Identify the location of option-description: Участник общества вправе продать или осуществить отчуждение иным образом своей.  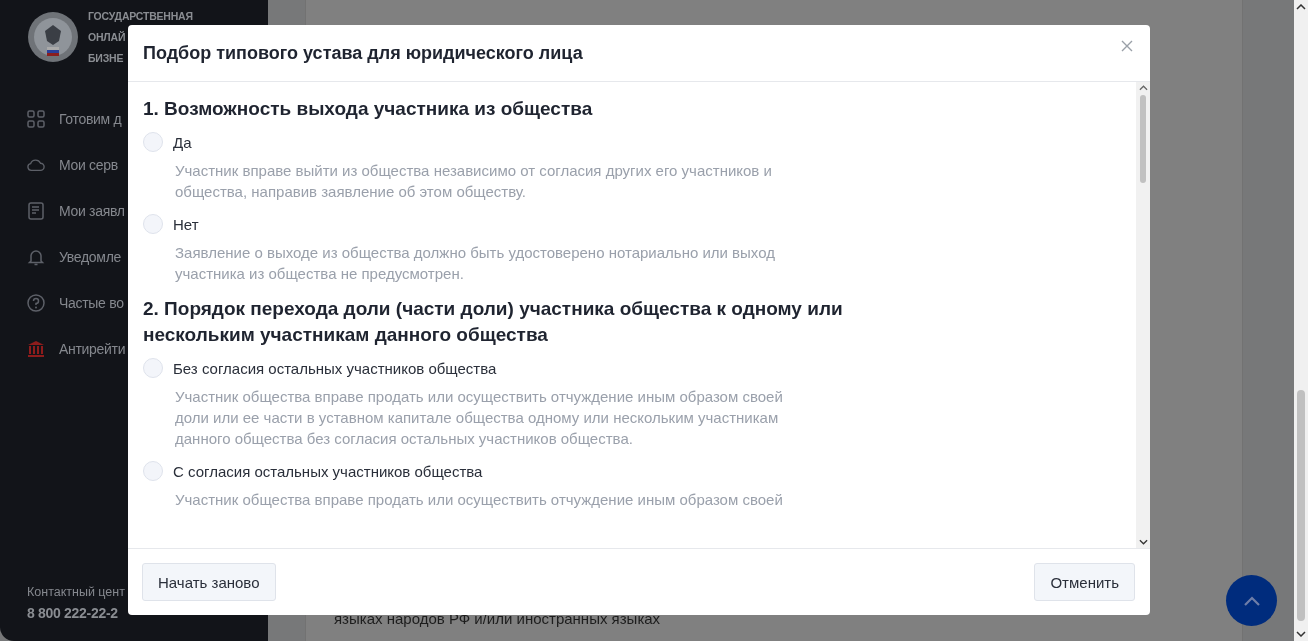
(479, 500).